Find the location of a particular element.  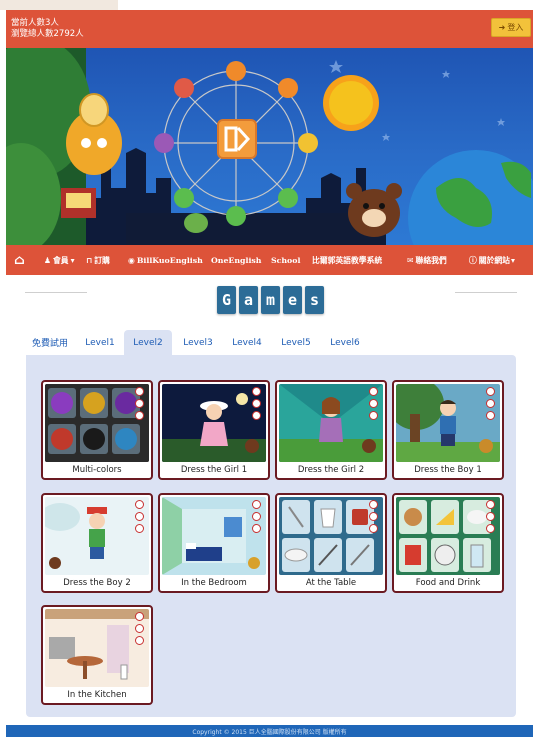

table-items-thumbnail is located at coordinates (331, 536).